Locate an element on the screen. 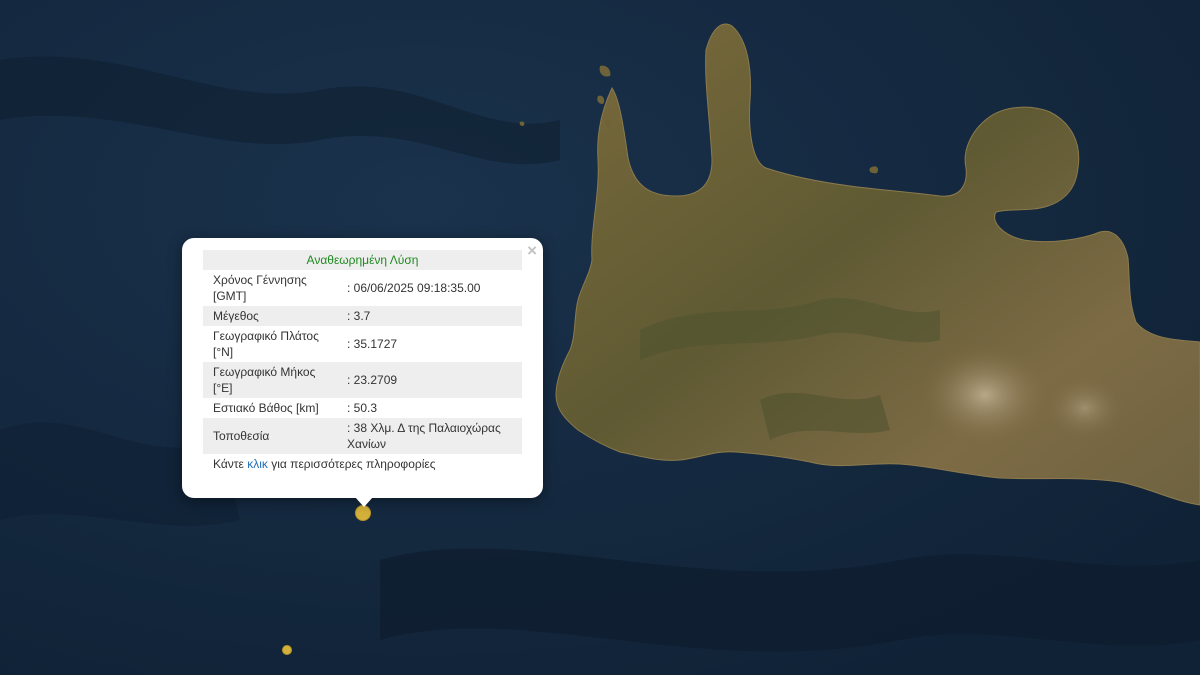 The image size is (1200, 675). depth-label: Εστιακό Βάθος [km] is located at coordinates (266, 408).